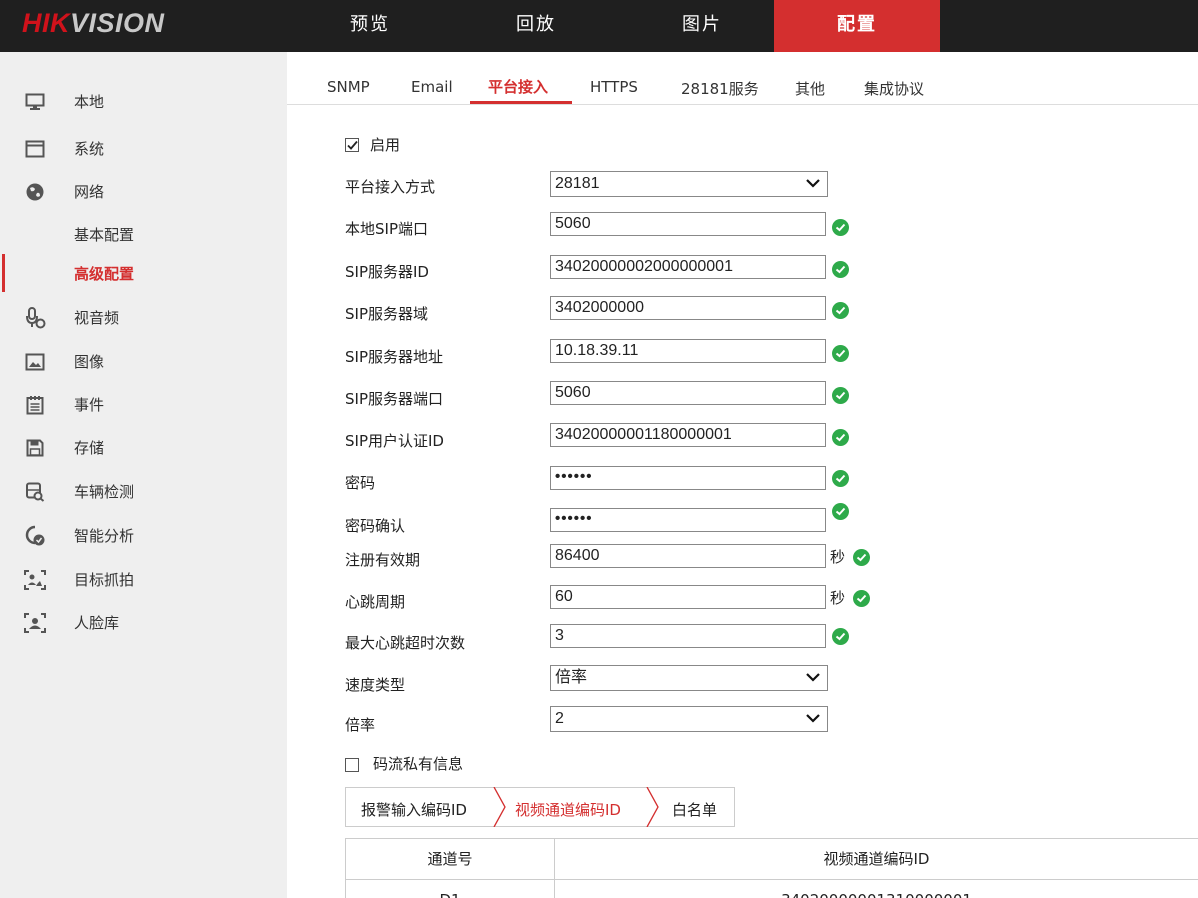 The width and height of the screenshot is (1198, 898). What do you see at coordinates (577, 555) in the screenshot?
I see `register-expiry-value: 86400` at bounding box center [577, 555].